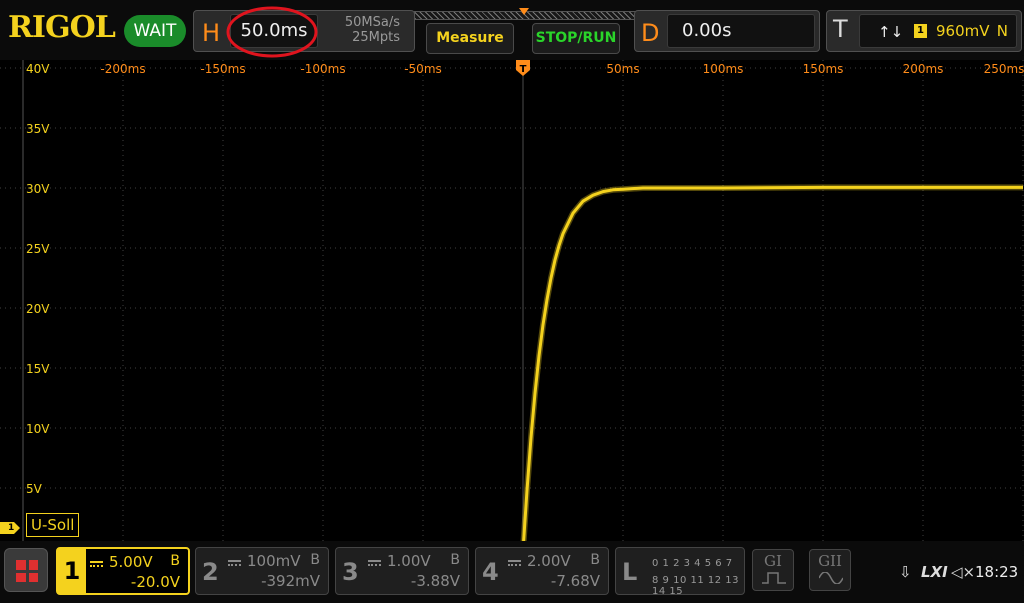  Describe the element at coordinates (934, 572) in the screenshot. I see `lxi-icon: LXI` at that location.